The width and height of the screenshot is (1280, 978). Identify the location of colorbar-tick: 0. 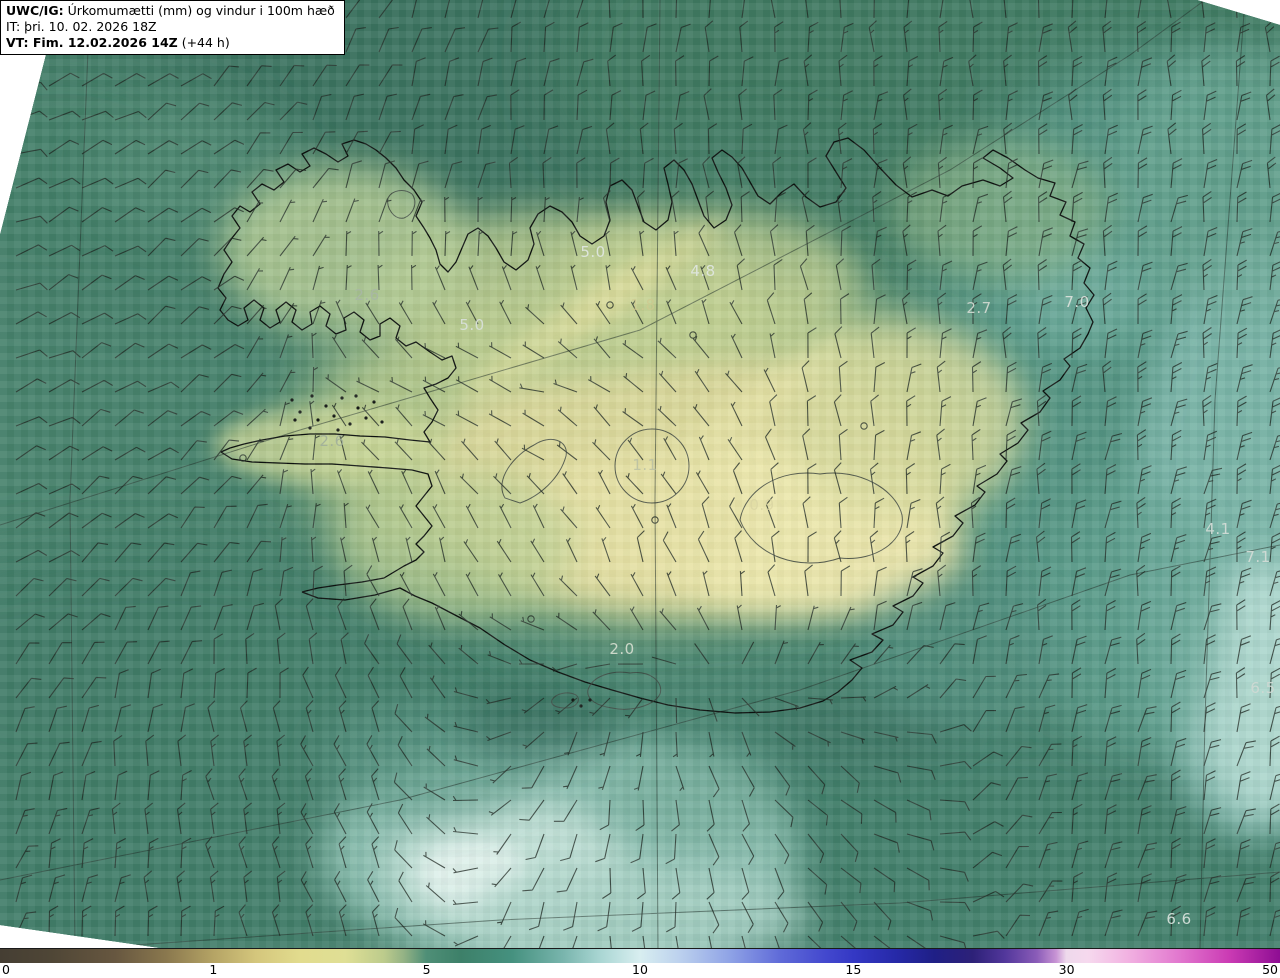
(6, 969).